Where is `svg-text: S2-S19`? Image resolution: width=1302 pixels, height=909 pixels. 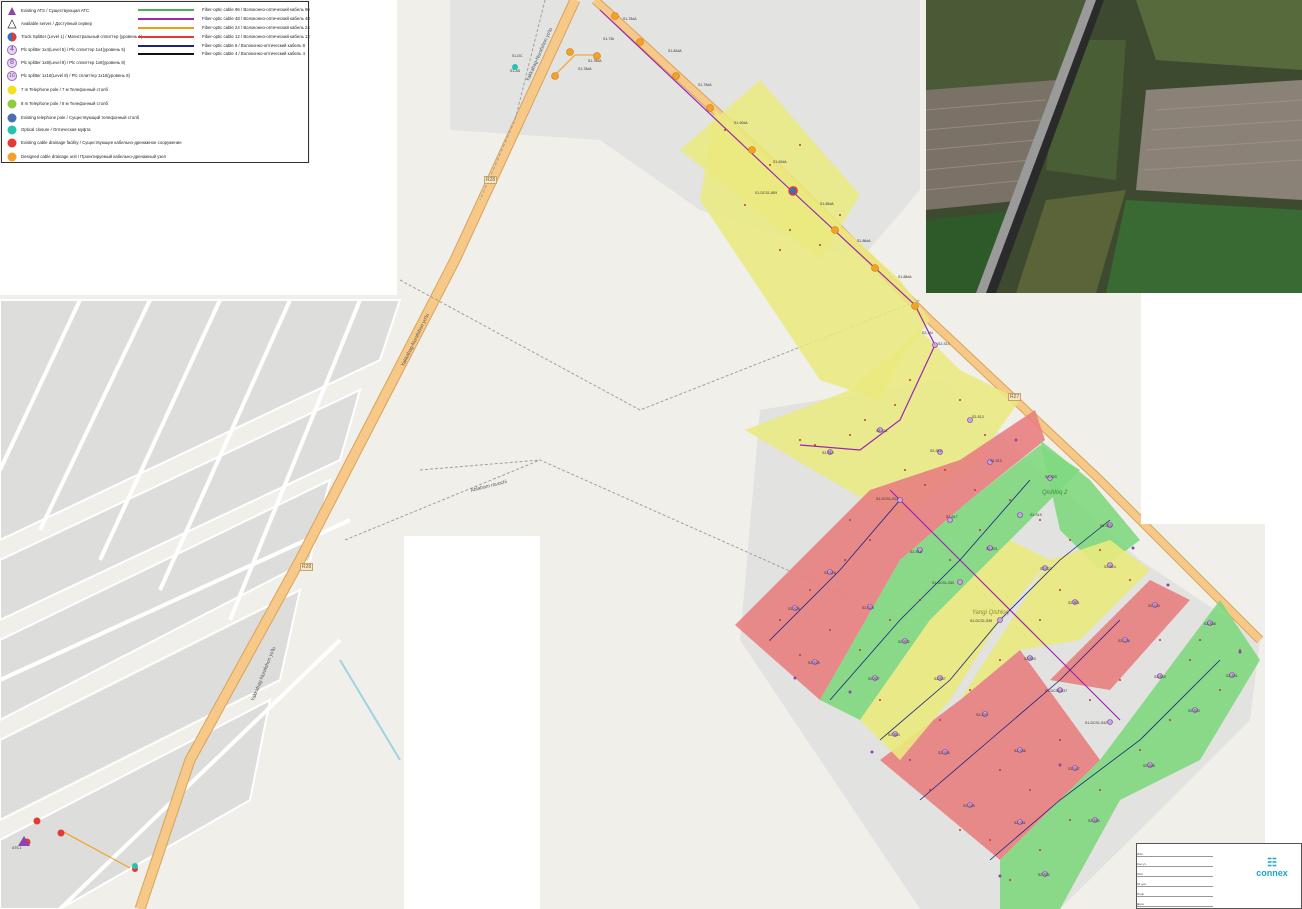
svg-text: S2-S19 is located at coordinates (1036, 515).